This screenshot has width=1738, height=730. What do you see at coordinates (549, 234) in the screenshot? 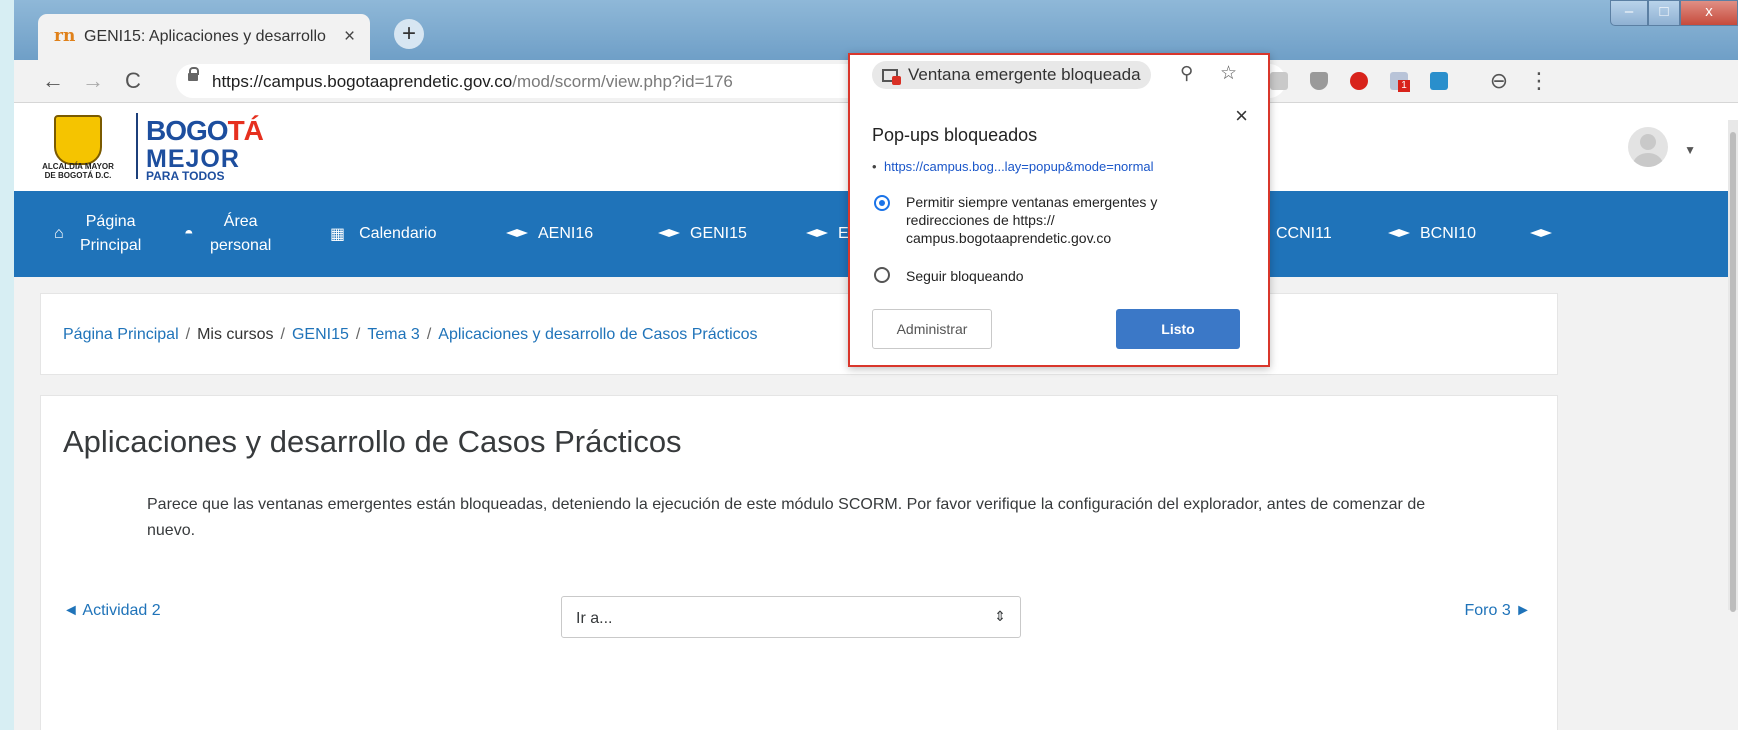
I see `nav-course-aeni16: AENI16` at bounding box center [549, 234].